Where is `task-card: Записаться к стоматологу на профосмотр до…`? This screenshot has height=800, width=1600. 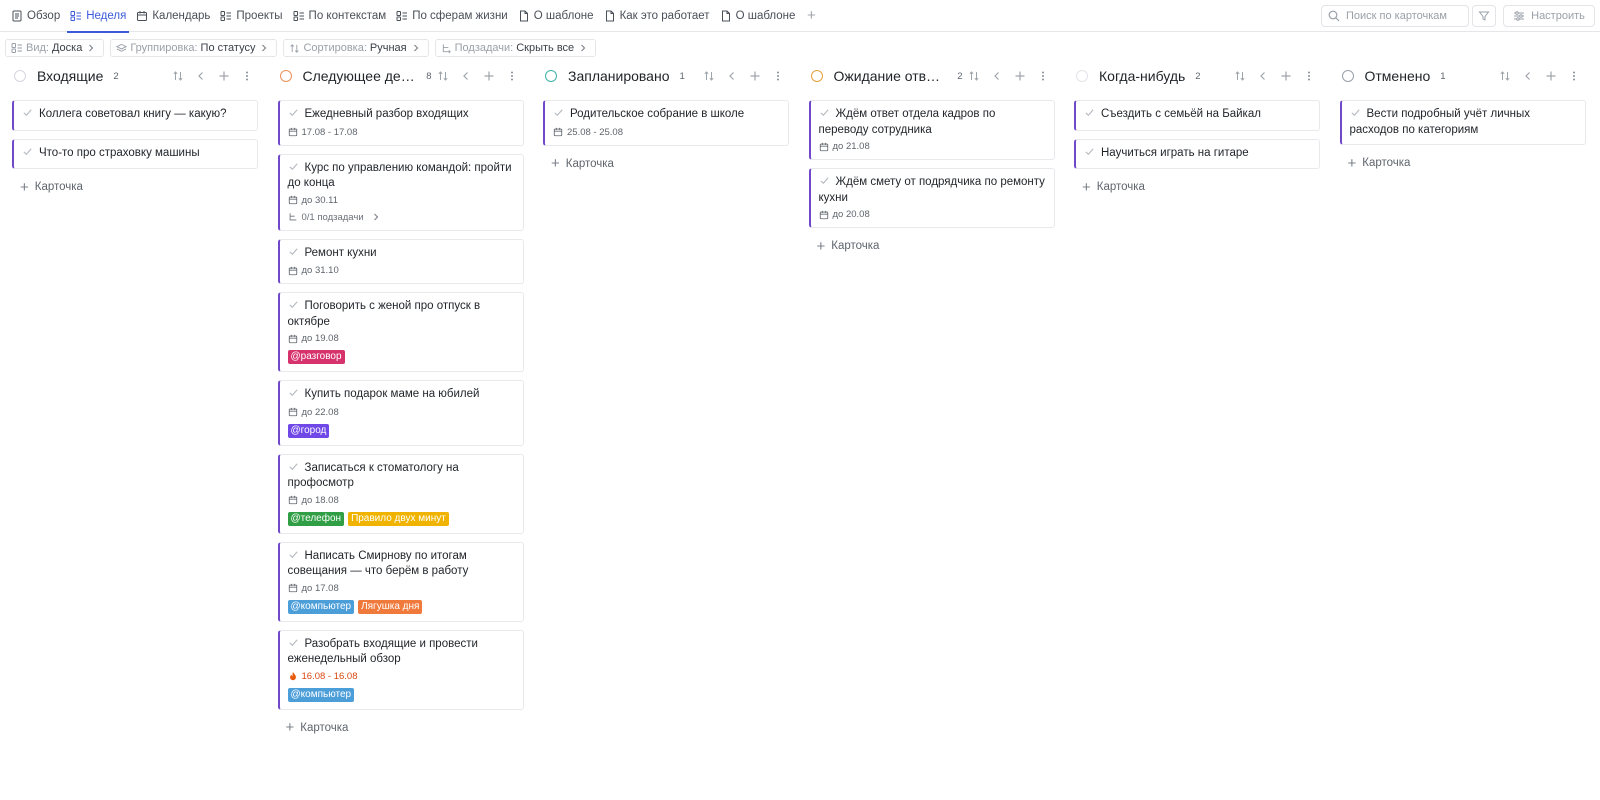 task-card: Записаться к стоматологу на профосмотр до… is located at coordinates (400, 493).